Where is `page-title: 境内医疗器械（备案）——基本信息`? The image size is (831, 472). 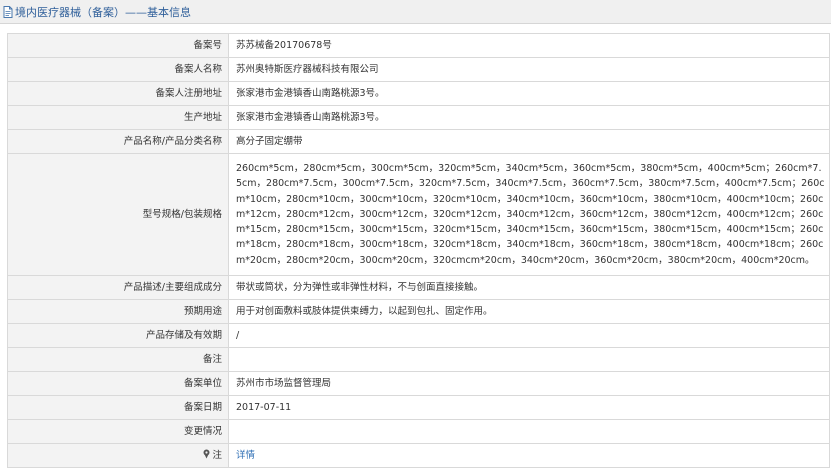
page-title: 境内医疗器械（备案）——基本信息 is located at coordinates (103, 12).